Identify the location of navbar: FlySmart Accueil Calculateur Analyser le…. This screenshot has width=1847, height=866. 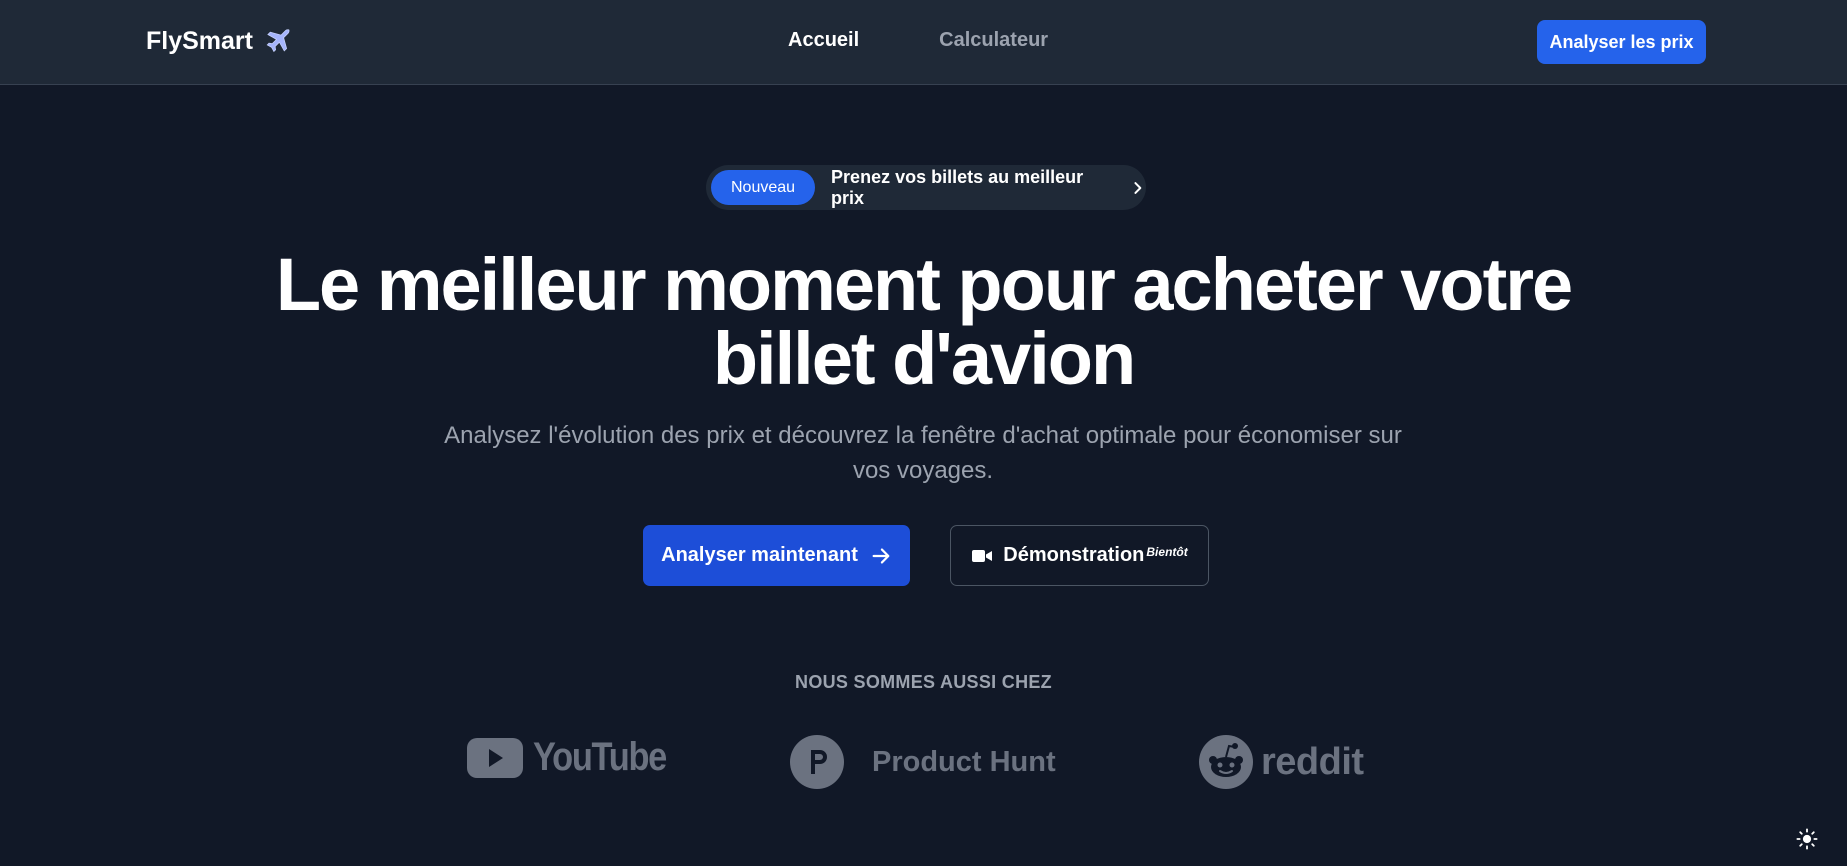
(923, 42).